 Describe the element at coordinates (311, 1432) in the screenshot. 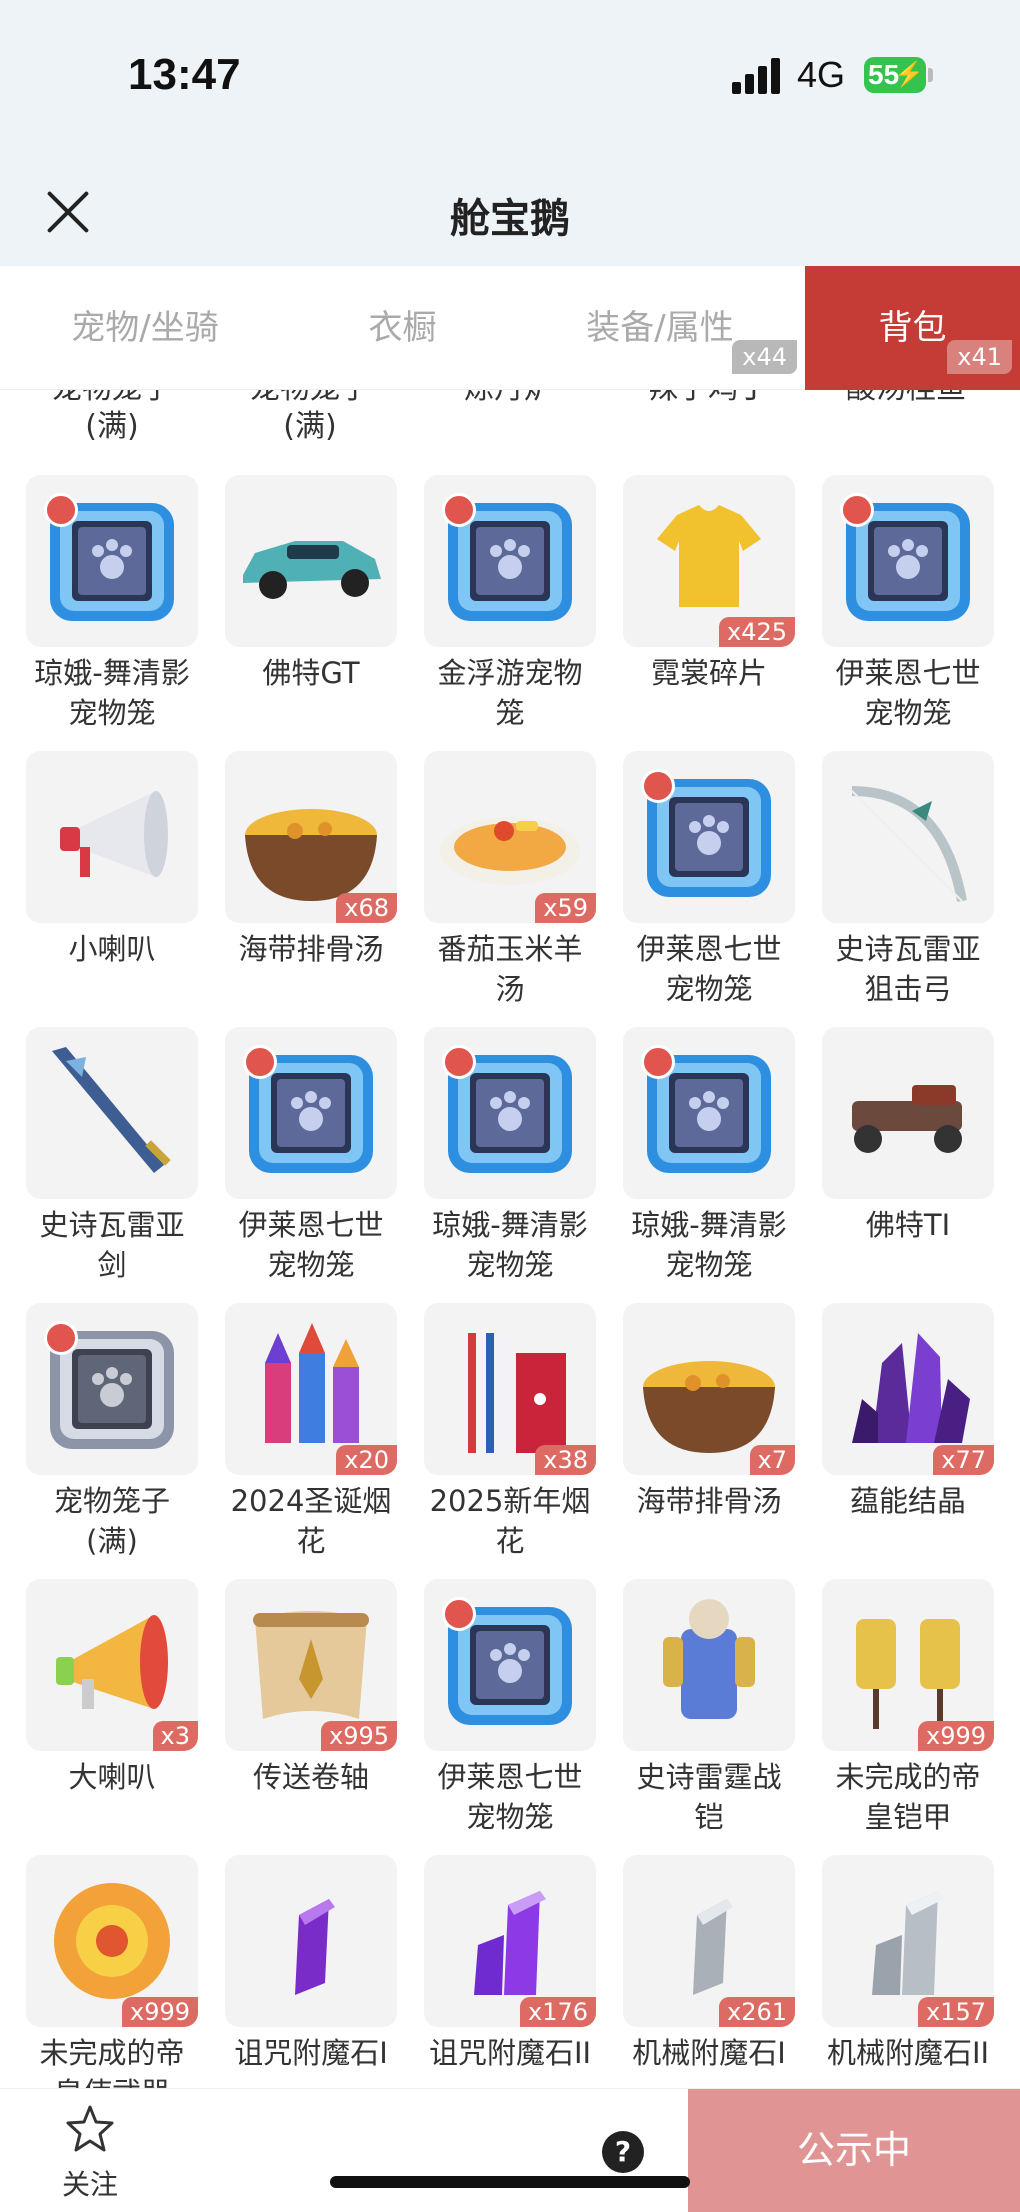

I see `inventory-item: x20 2024圣诞烟 花` at that location.